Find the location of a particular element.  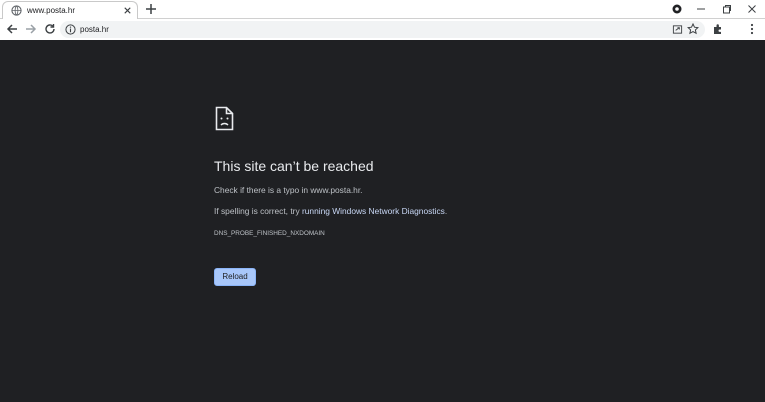

back-arrow-icon is located at coordinates (12, 29).